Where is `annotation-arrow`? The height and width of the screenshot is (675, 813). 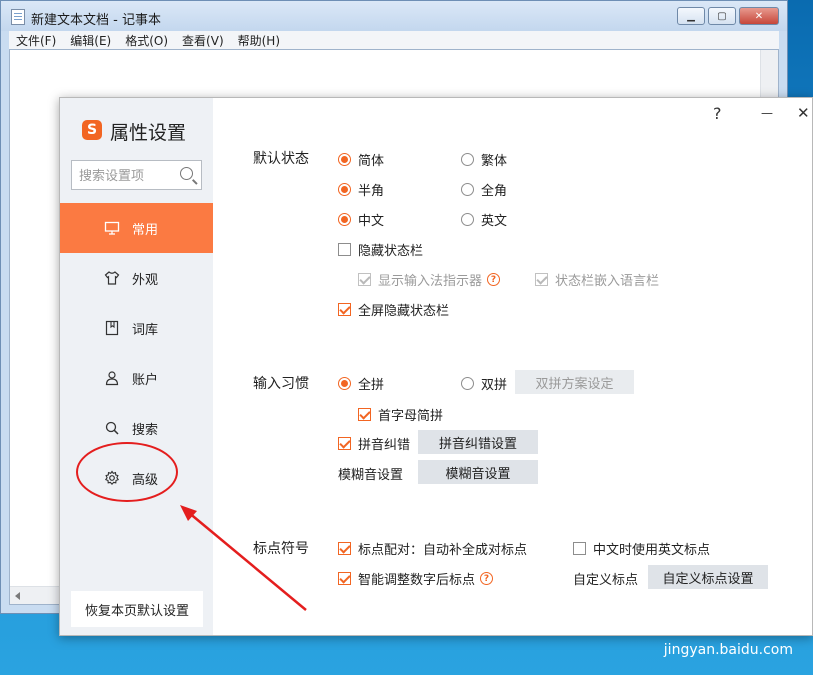 annotation-arrow is located at coordinates (243, 558).